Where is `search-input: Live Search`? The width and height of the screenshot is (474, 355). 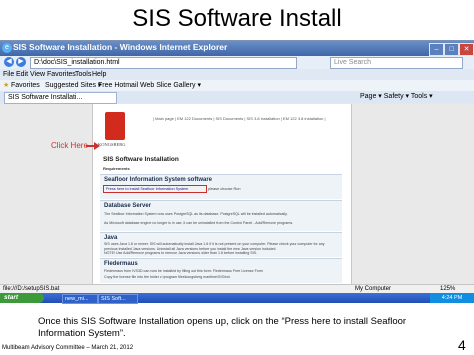 search-input: Live Search is located at coordinates (396, 63).